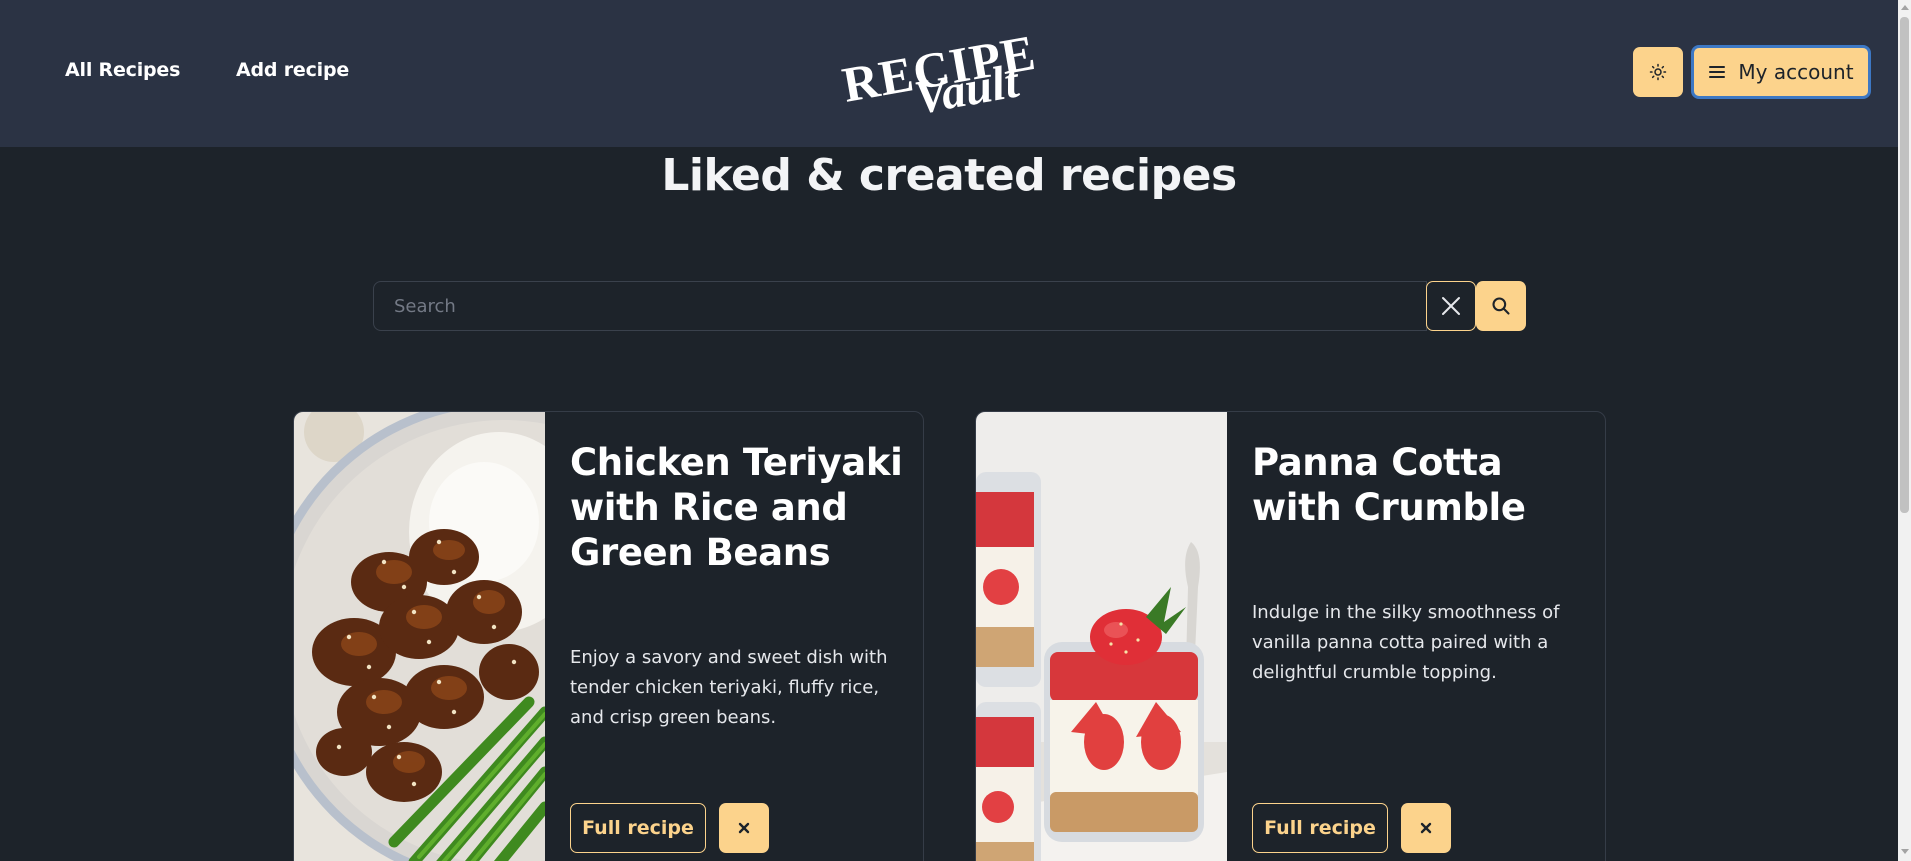  I want to click on scroll-thumb, so click(1904, 265).